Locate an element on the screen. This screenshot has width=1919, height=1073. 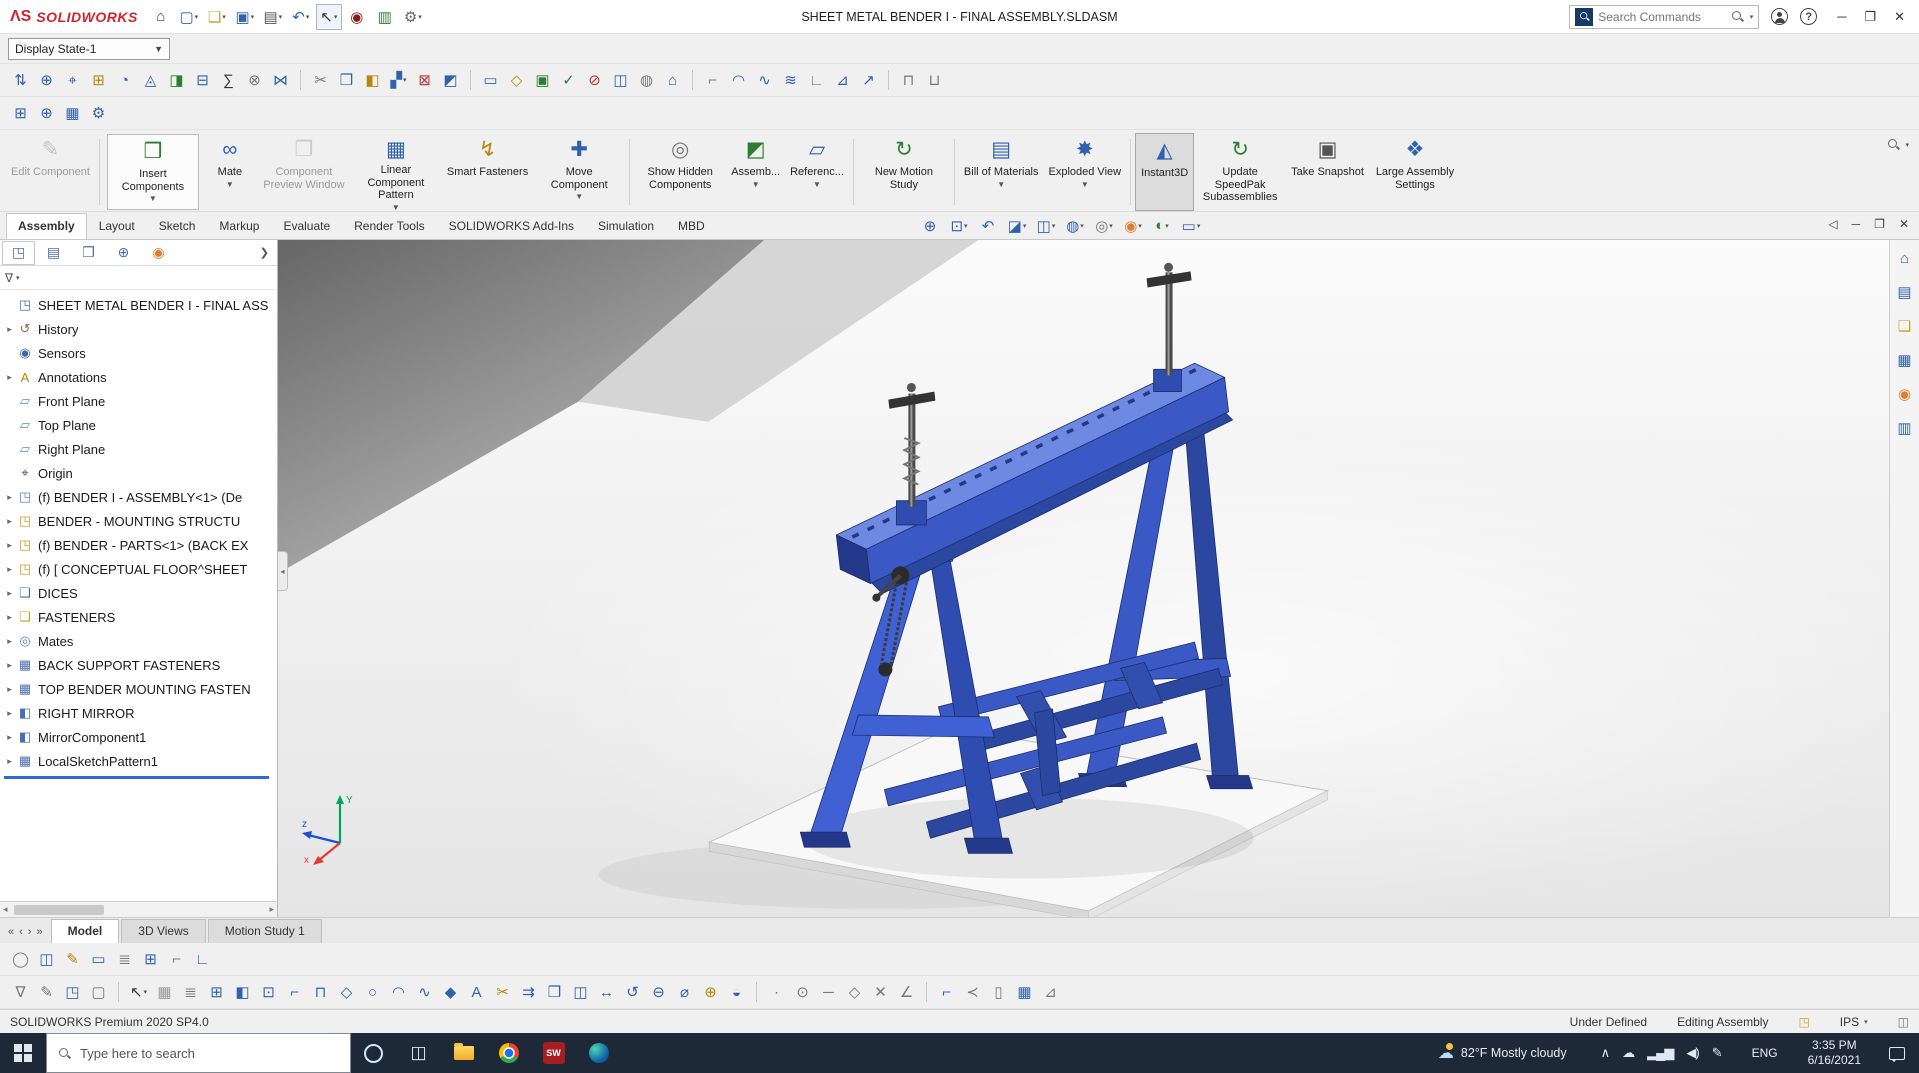
sketch-tool-icon: ❒ is located at coordinates (554, 992).